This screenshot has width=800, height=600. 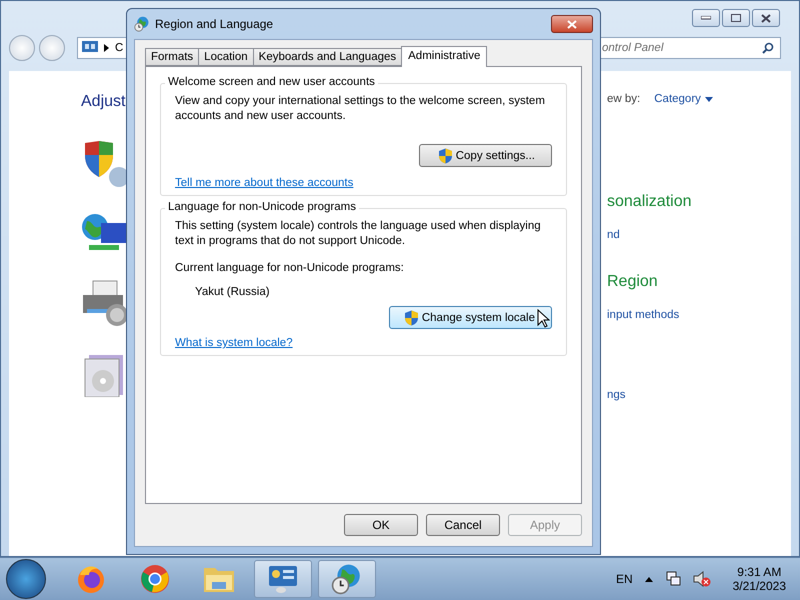 What do you see at coordinates (660, 202) in the screenshot?
I see `category-title: sonalization` at bounding box center [660, 202].